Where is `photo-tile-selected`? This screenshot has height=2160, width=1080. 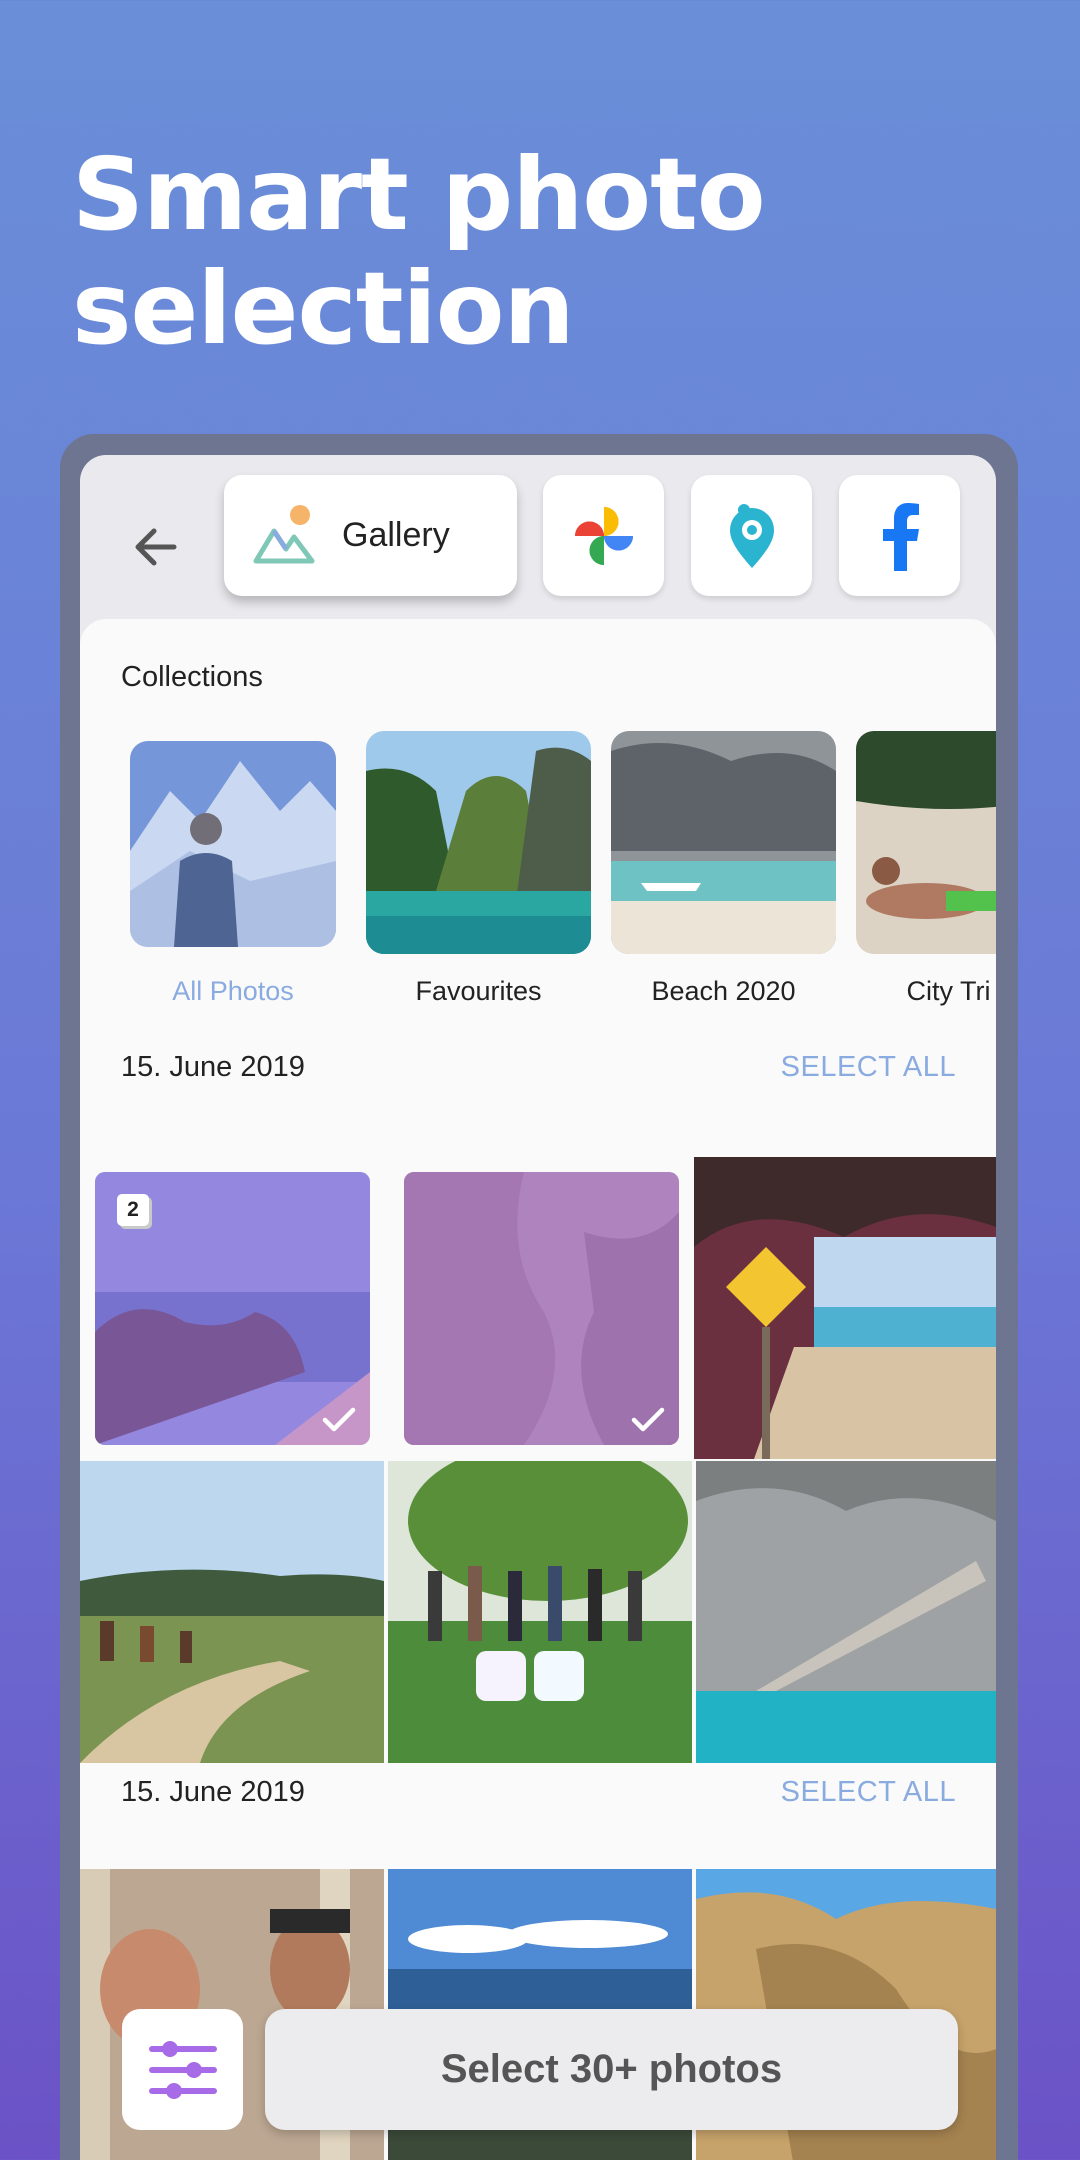 photo-tile-selected is located at coordinates (541, 1308).